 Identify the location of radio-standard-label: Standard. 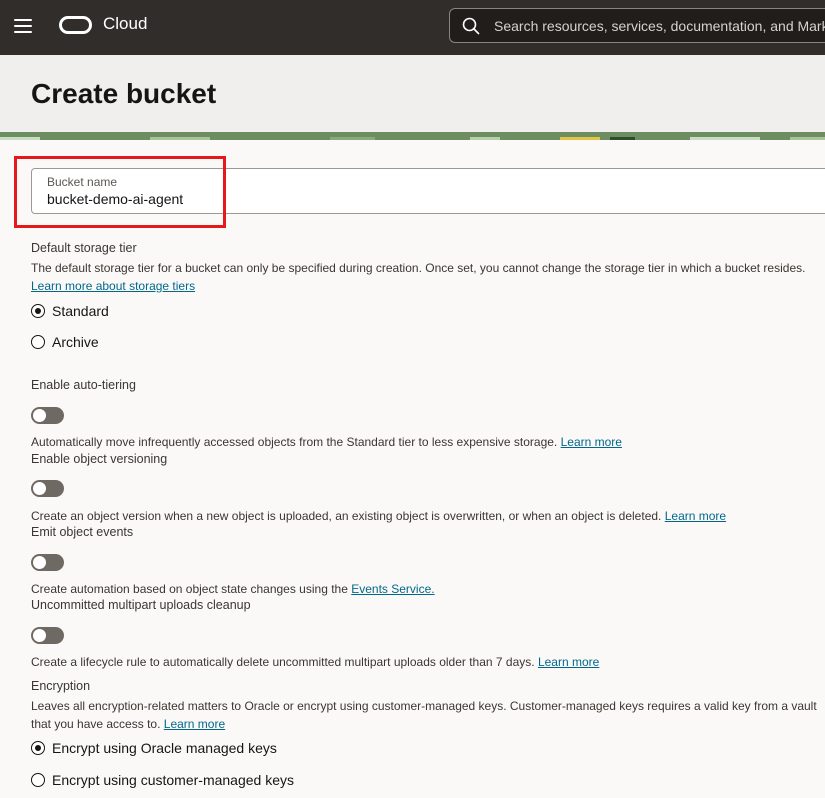
(80, 311).